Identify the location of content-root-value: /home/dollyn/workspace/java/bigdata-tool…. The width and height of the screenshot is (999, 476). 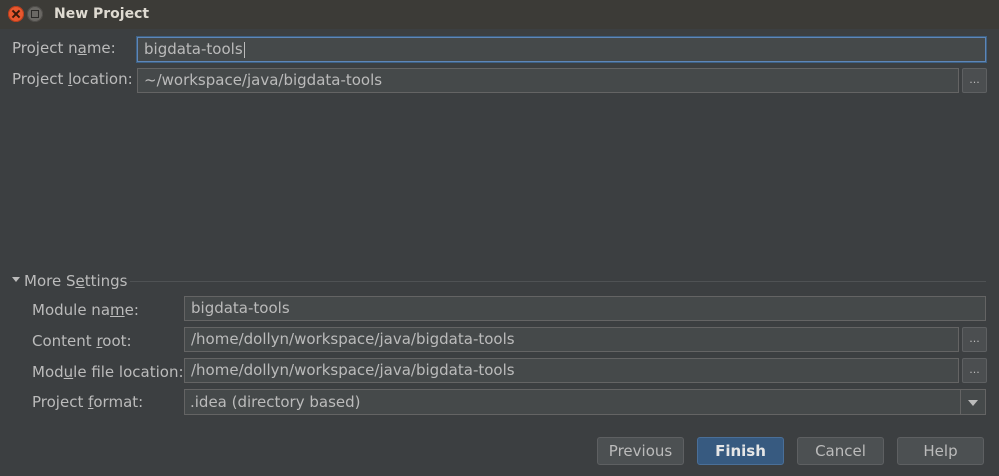
(353, 339).